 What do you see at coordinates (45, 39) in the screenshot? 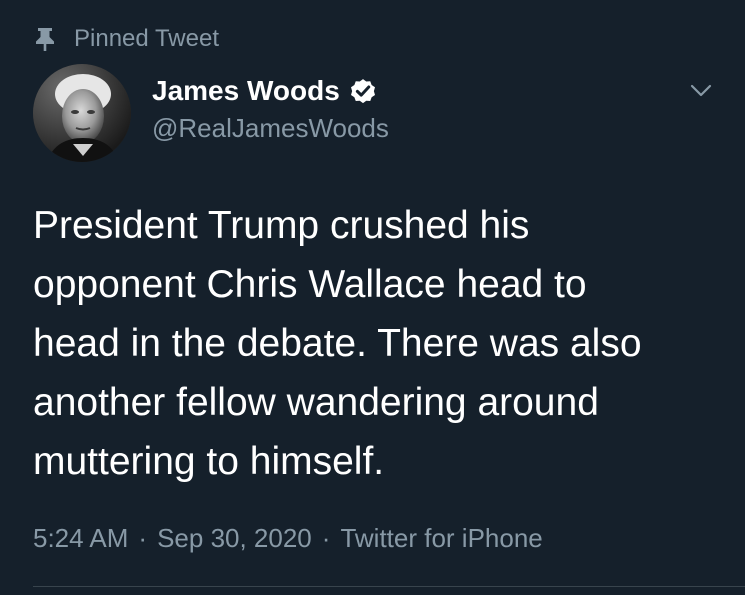
I see `pin-icon` at bounding box center [45, 39].